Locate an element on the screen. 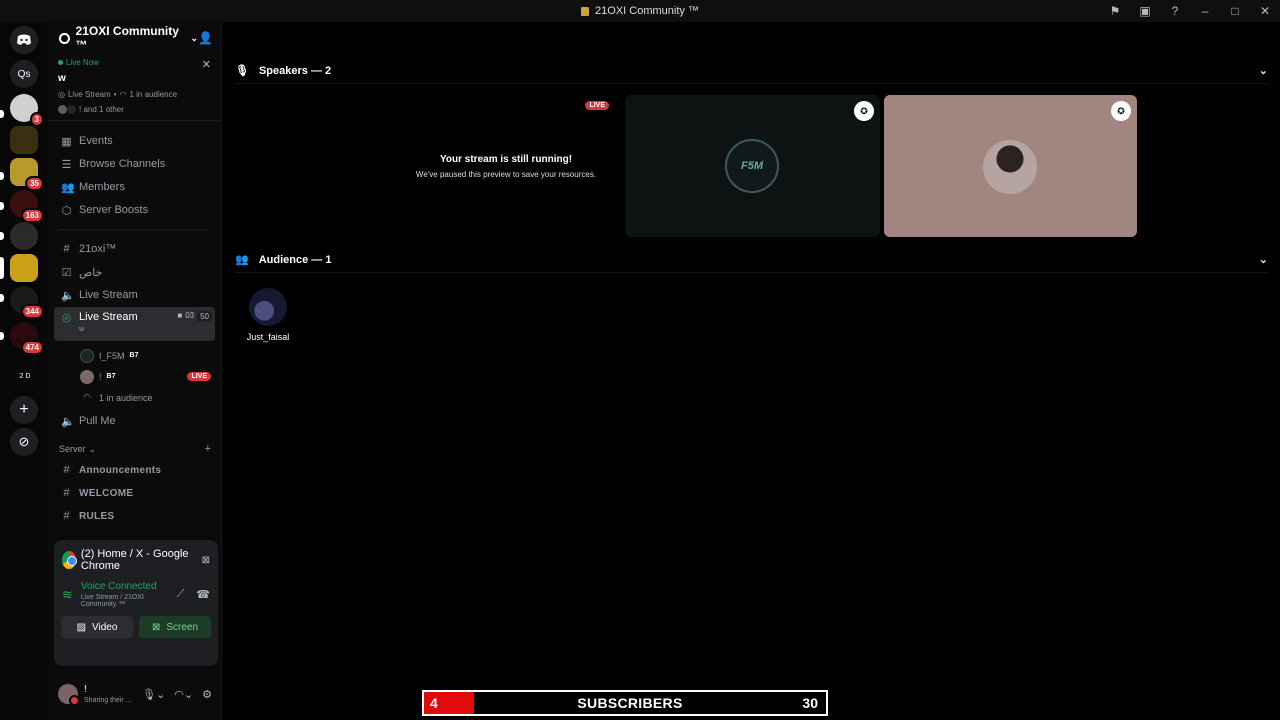  guild-icon: 35 is located at coordinates (27, 174).